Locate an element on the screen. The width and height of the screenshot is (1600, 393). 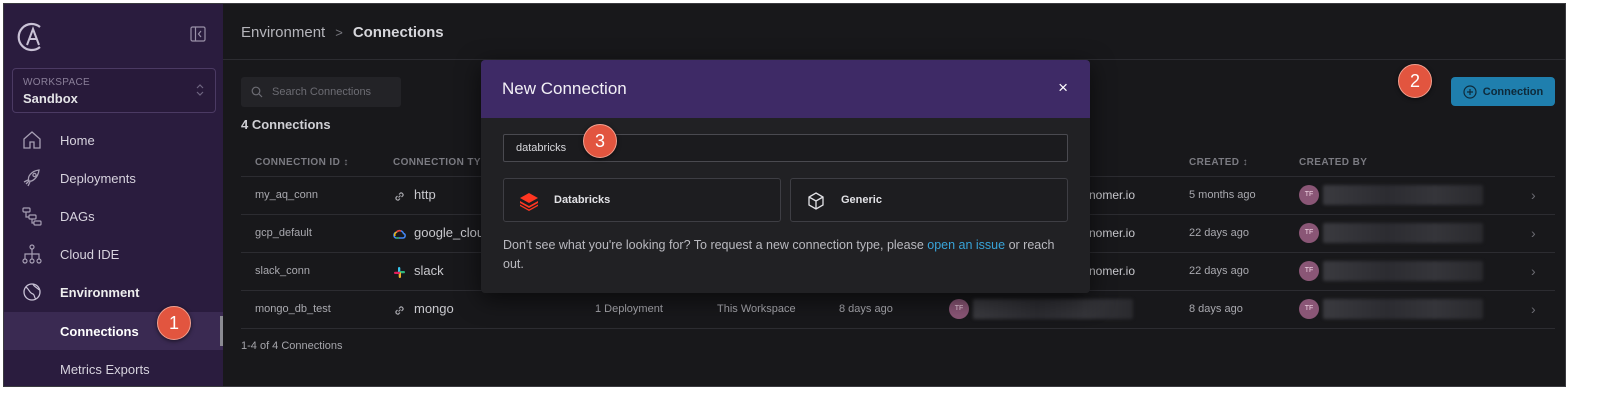
col-created: CREATED ↕ is located at coordinates (1230, 163).